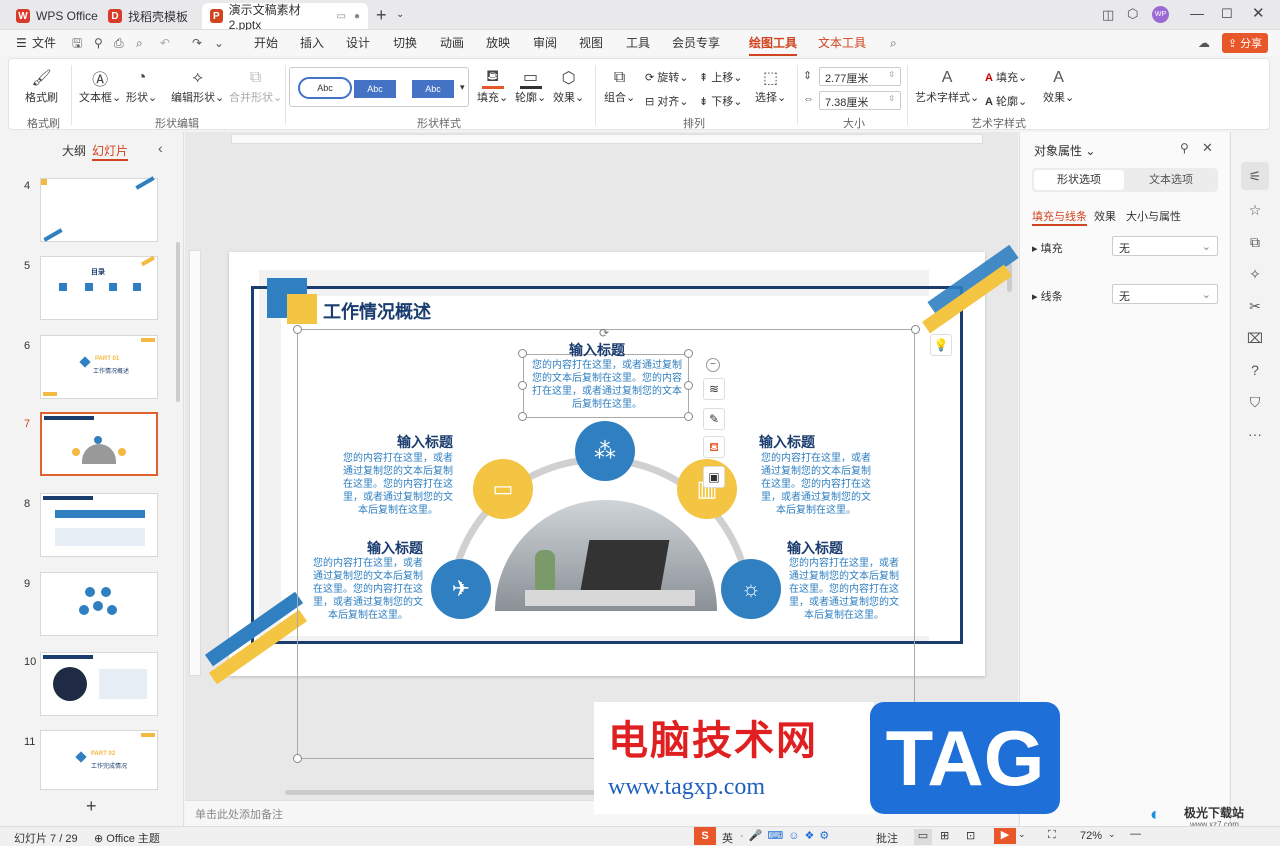 This screenshot has width=1280, height=846. What do you see at coordinates (160, 148) in the screenshot?
I see `collapse-panel-icon: ‹` at bounding box center [160, 148].